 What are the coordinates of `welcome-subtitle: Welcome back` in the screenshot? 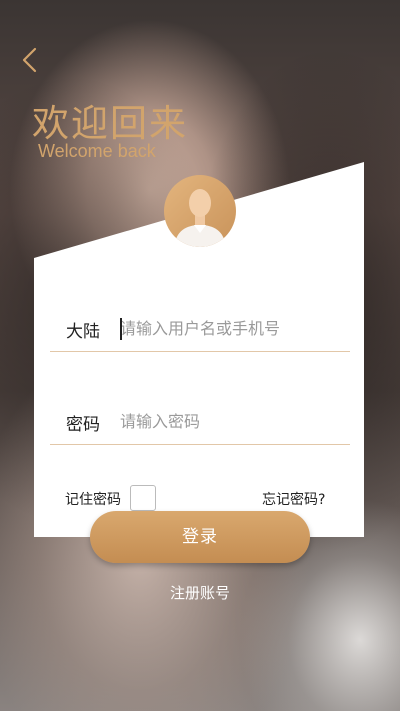 It's located at (97, 151).